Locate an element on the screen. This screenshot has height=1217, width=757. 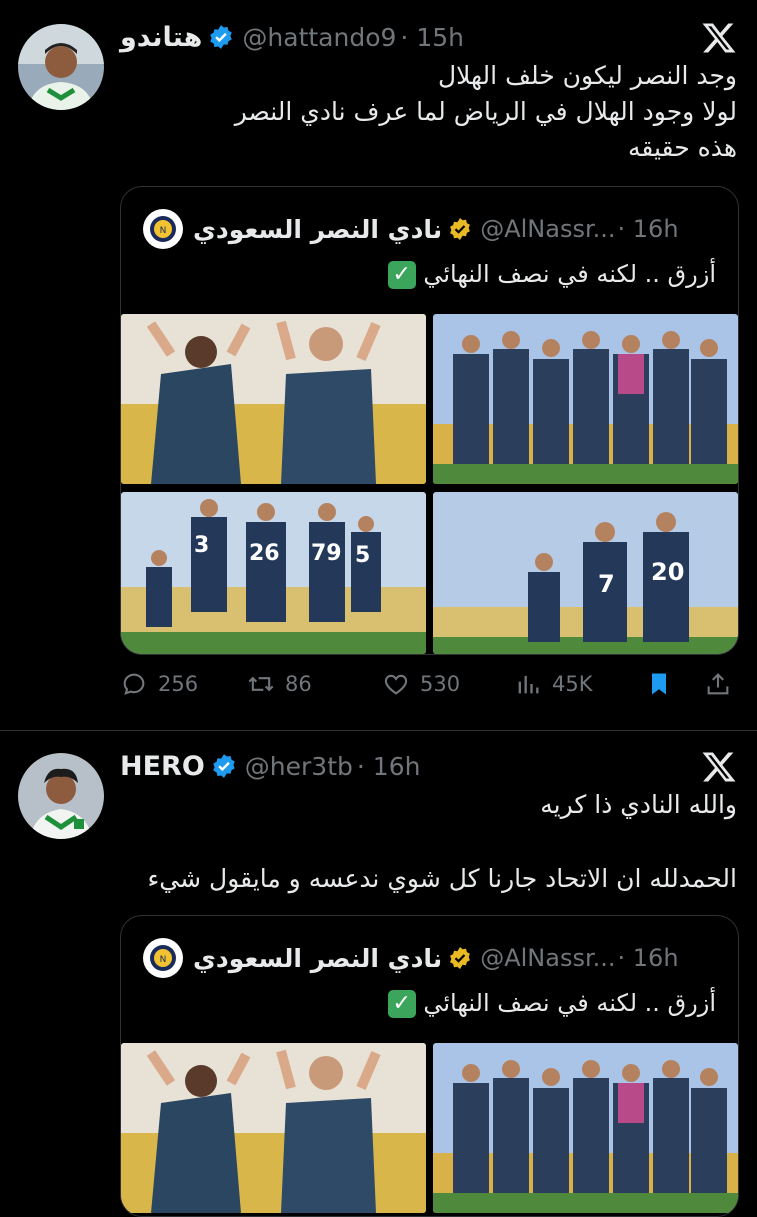
media-photo: 3 26 79 5 is located at coordinates (273, 573).